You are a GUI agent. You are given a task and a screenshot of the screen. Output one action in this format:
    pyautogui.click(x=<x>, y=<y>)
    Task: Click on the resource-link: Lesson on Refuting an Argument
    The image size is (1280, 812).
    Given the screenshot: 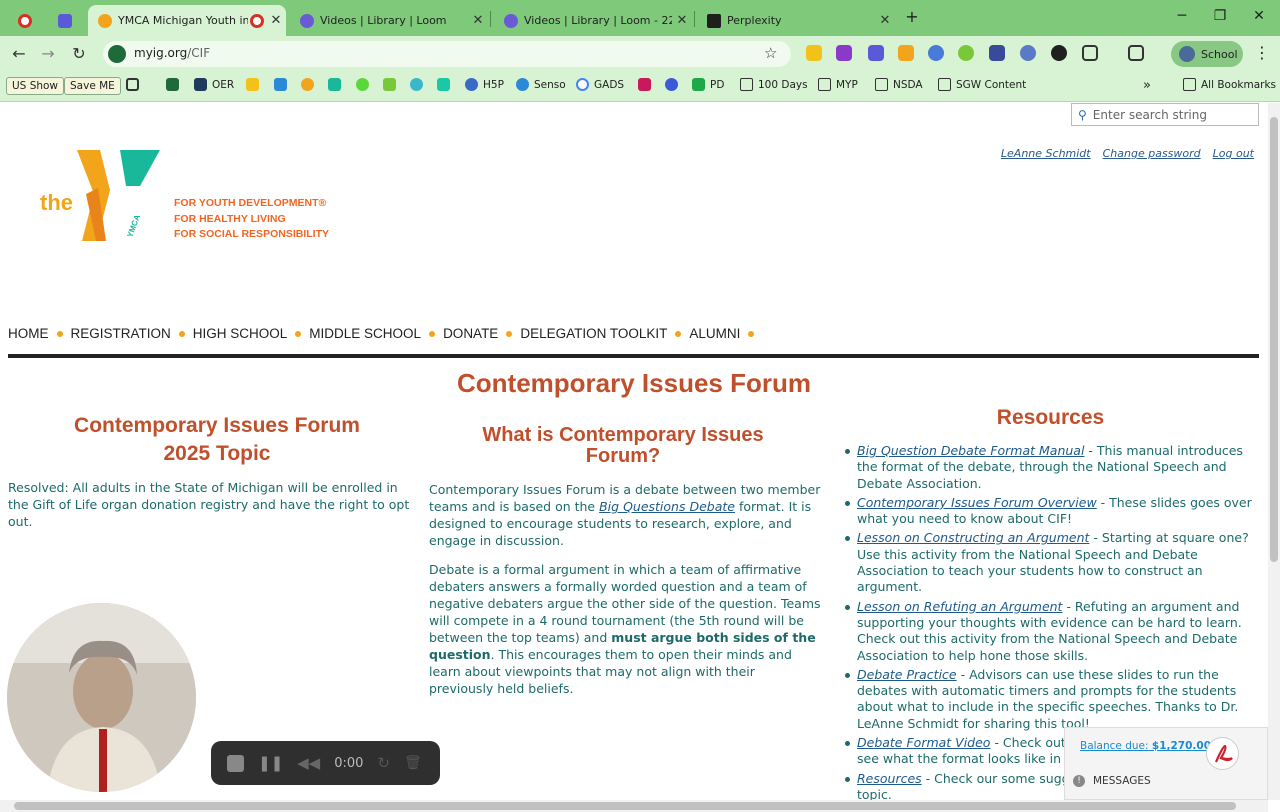 What is the action you would take?
    pyautogui.click(x=959, y=606)
    